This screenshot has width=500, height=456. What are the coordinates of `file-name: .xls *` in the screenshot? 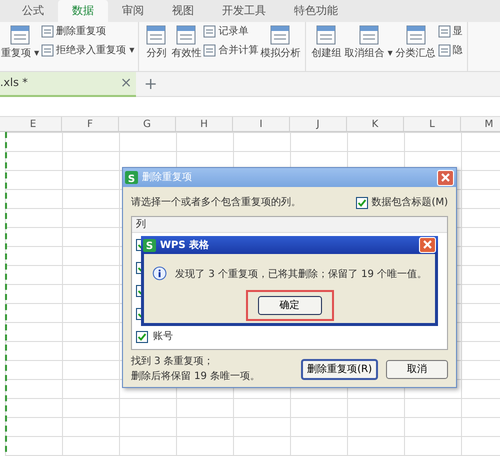 It's located at (14, 82).